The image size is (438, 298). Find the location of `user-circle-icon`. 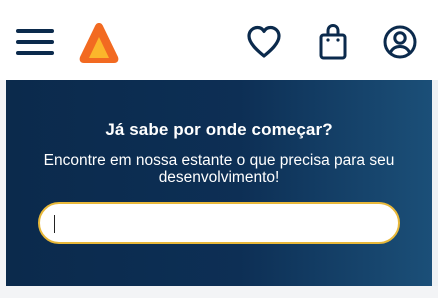

user-circle-icon is located at coordinates (400, 42).